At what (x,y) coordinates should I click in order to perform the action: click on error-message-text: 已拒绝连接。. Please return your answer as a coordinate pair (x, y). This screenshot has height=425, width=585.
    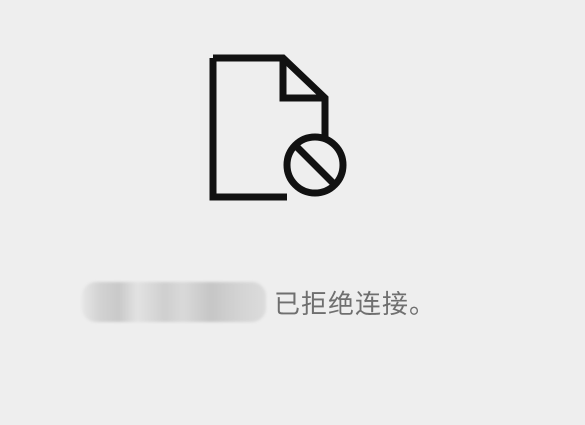
    Looking at the image, I should click on (355, 304).